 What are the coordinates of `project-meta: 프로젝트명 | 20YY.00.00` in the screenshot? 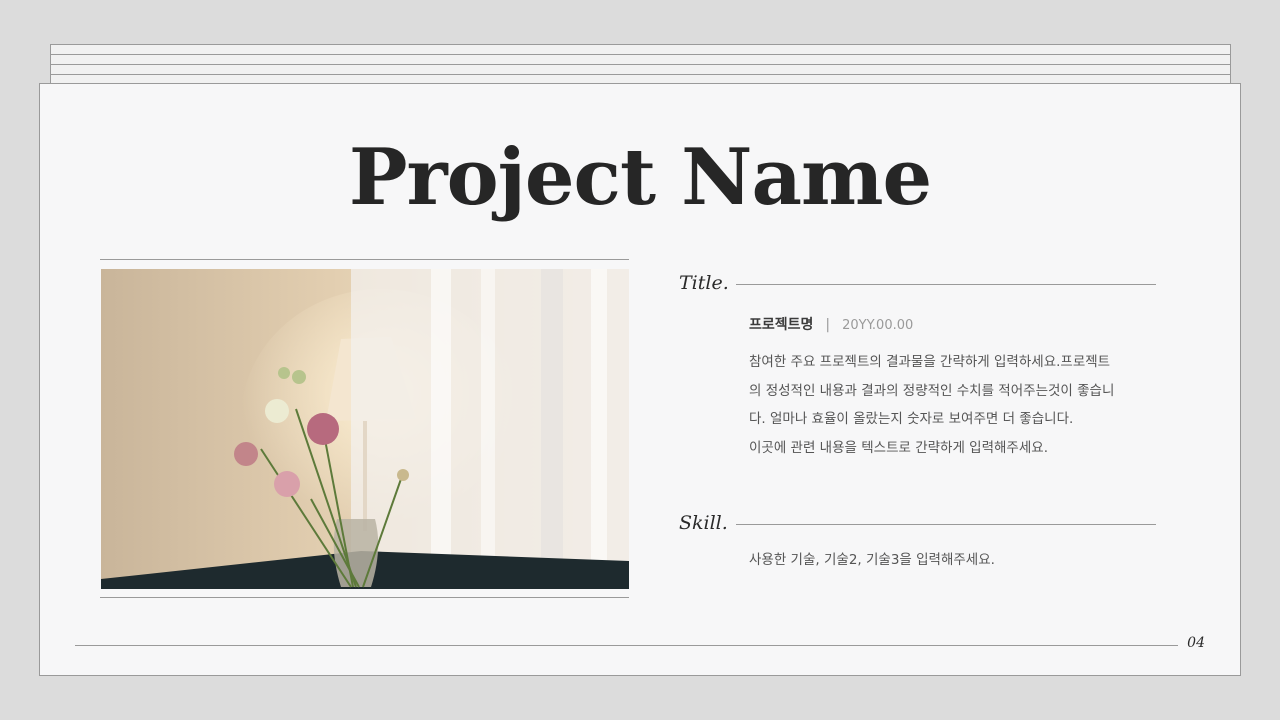 It's located at (831, 324).